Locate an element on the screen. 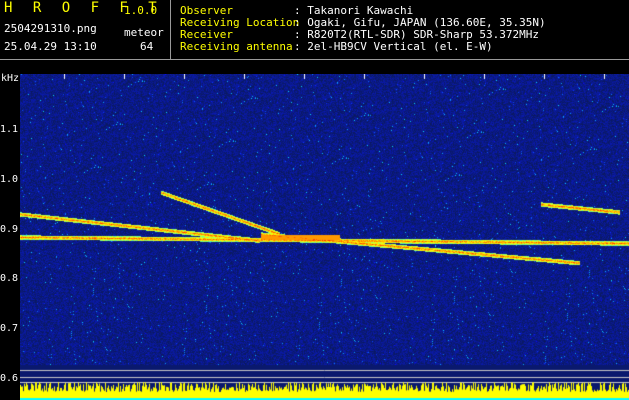  meteor-count: 64 is located at coordinates (147, 46).